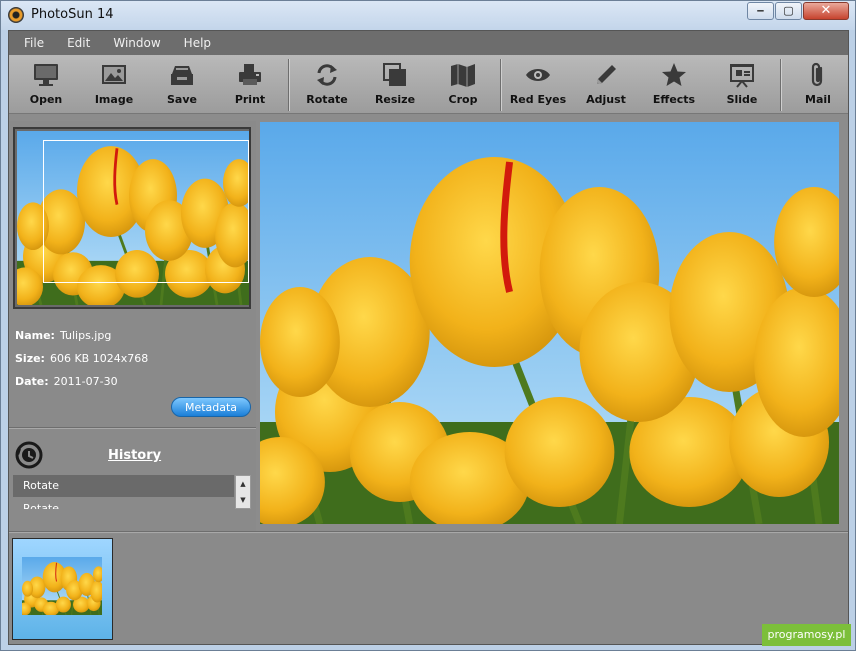  What do you see at coordinates (182, 99) in the screenshot?
I see `save-label: Save` at bounding box center [182, 99].